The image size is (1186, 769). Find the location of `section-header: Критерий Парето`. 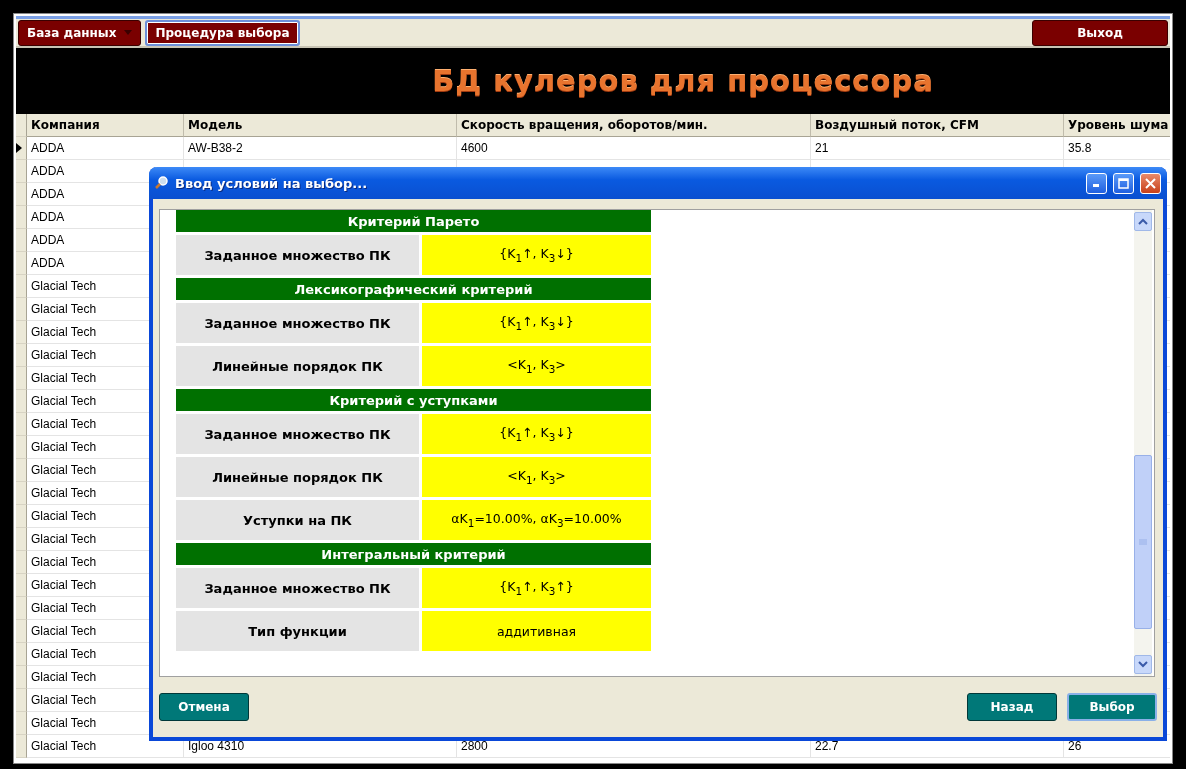

section-header: Критерий Парето is located at coordinates (413, 221).